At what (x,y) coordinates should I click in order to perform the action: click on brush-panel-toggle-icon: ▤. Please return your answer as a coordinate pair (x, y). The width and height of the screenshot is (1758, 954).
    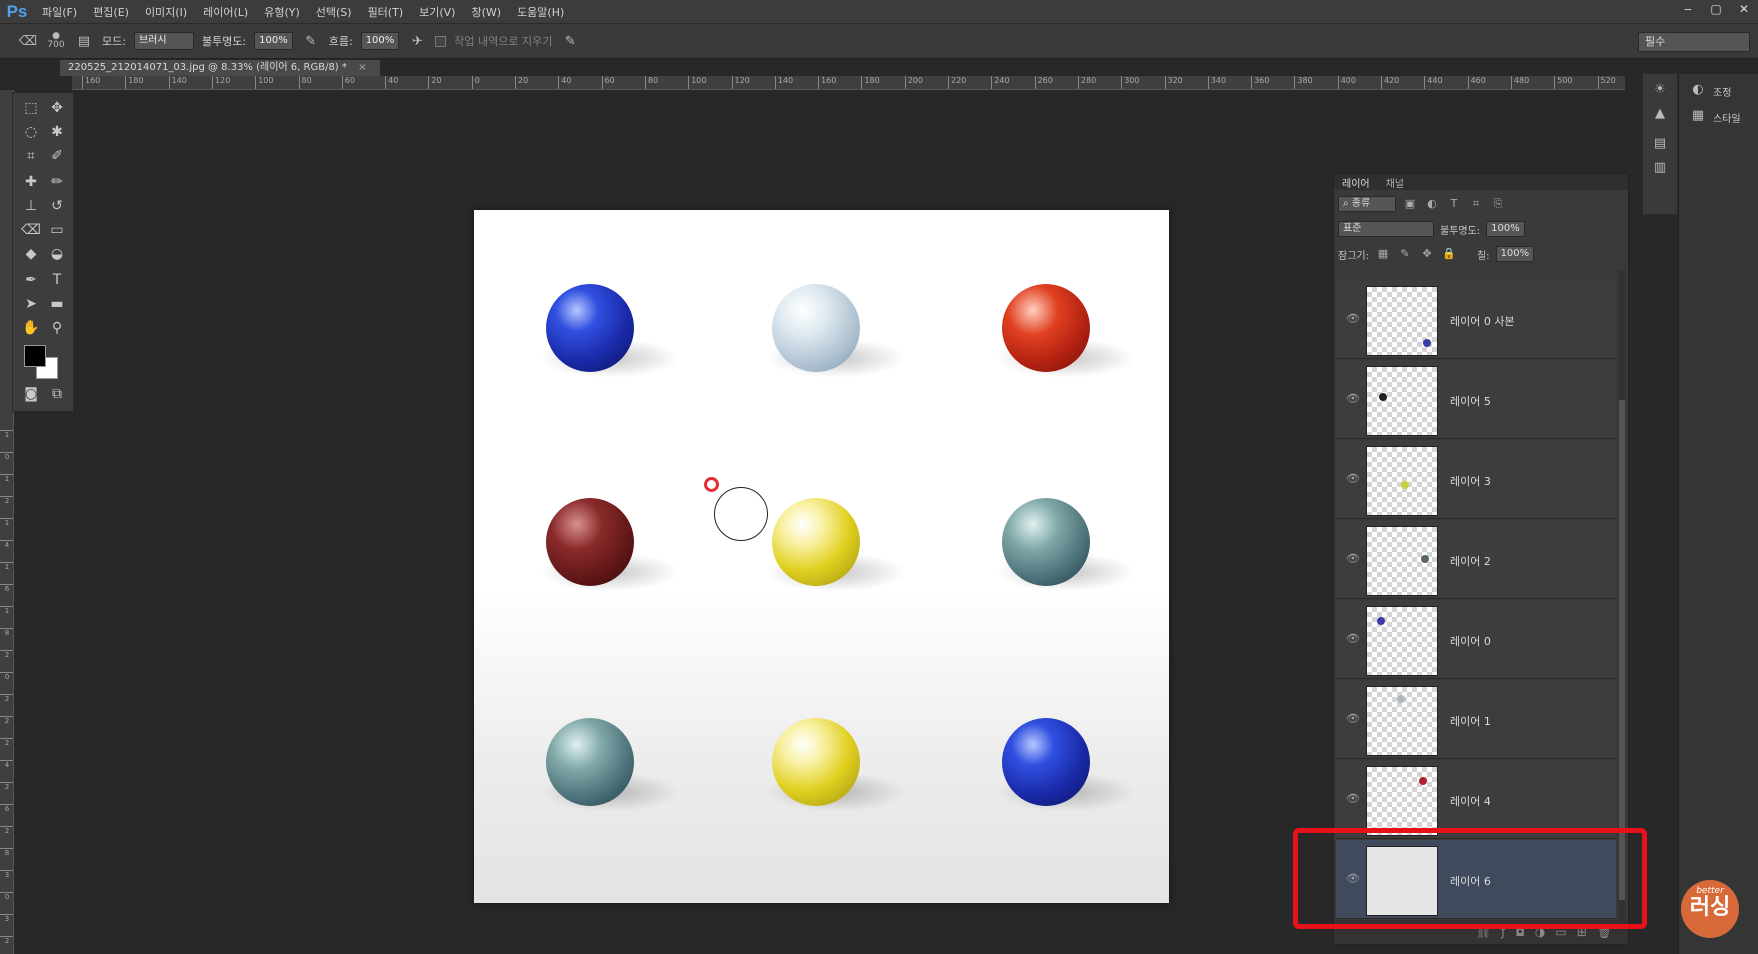
    Looking at the image, I should click on (84, 41).